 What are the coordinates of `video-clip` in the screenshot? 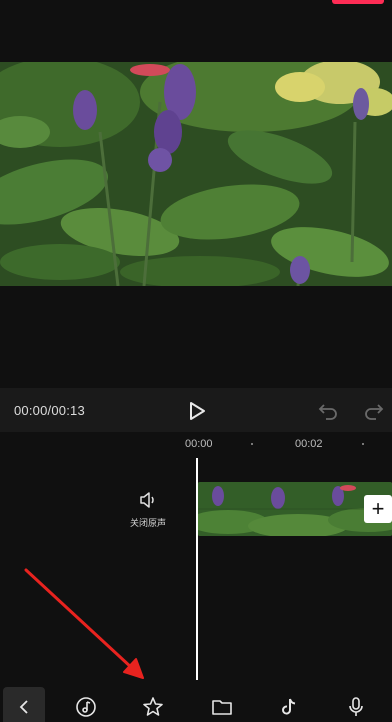 It's located at (295, 509).